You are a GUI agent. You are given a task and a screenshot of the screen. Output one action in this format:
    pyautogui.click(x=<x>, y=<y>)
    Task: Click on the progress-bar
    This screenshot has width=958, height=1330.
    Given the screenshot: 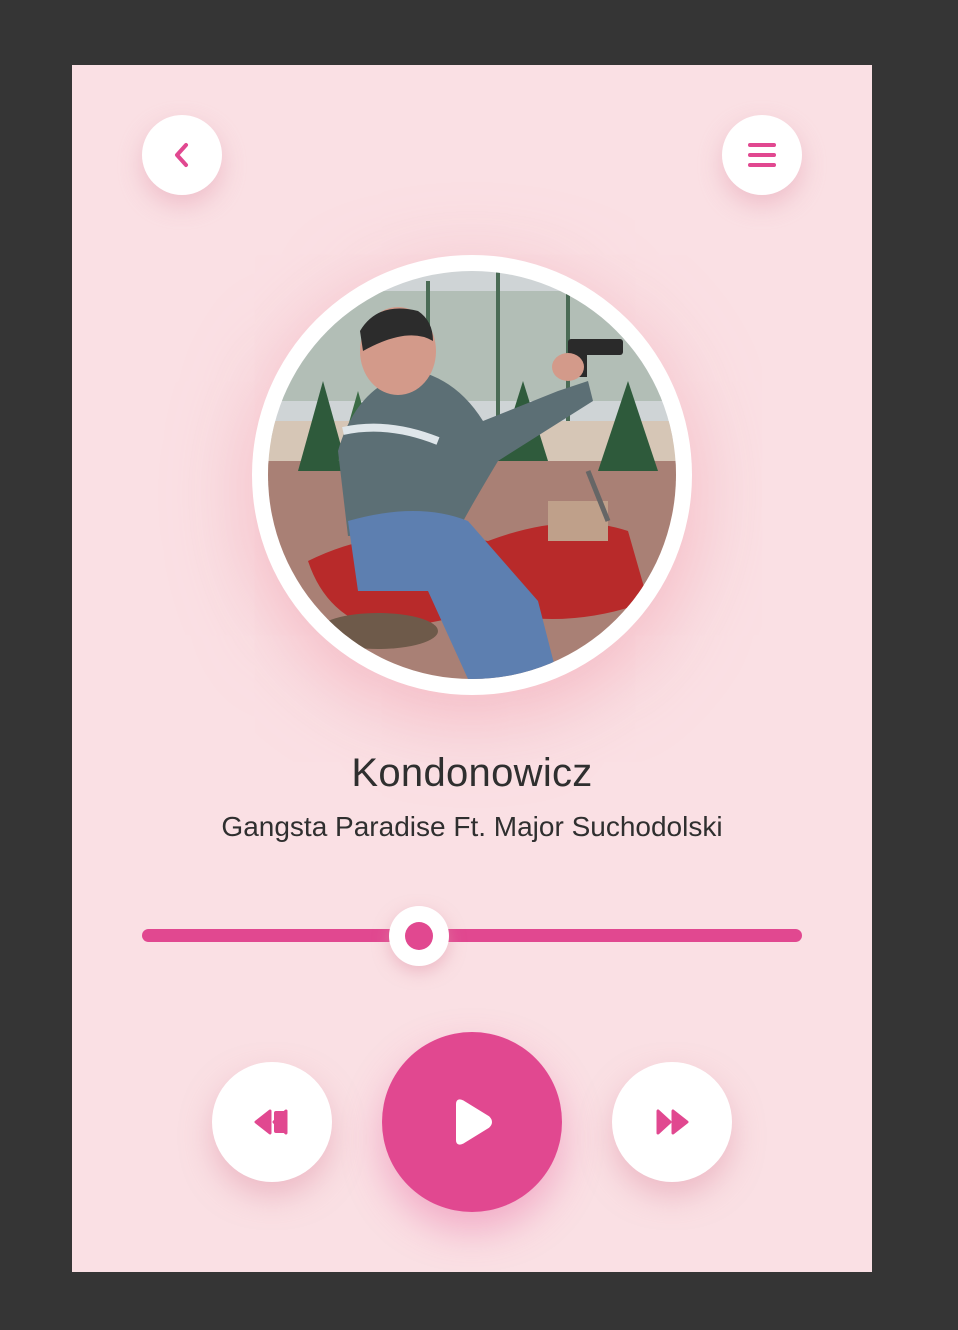 What is the action you would take?
    pyautogui.click(x=472, y=935)
    